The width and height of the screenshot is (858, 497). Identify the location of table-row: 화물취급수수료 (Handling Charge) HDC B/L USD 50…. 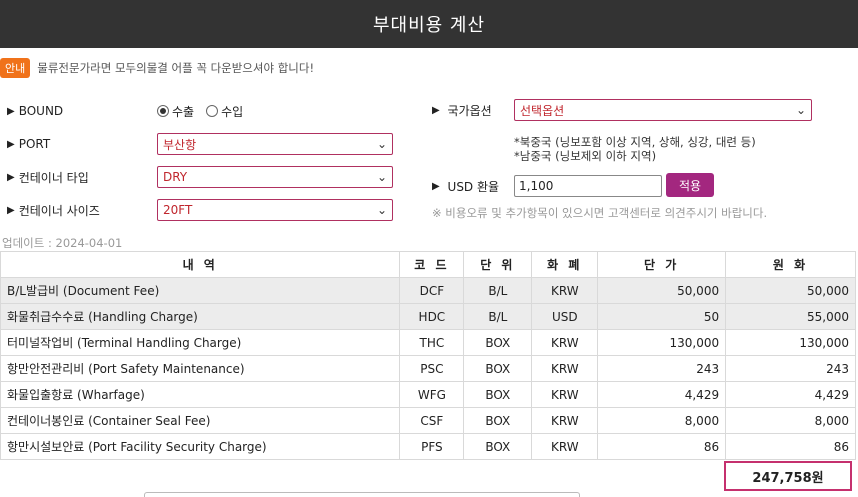
(428, 316).